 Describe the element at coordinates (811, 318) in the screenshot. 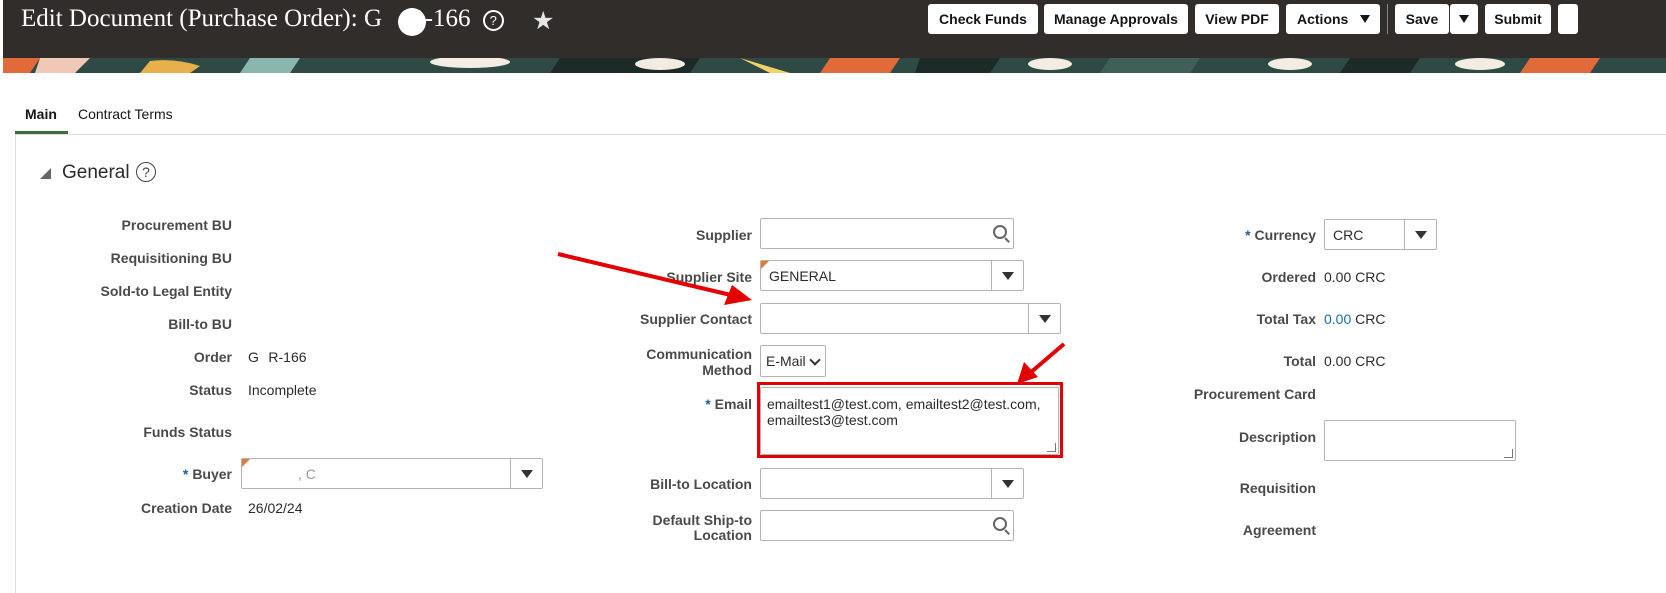

I see `annotation-arrows` at that location.